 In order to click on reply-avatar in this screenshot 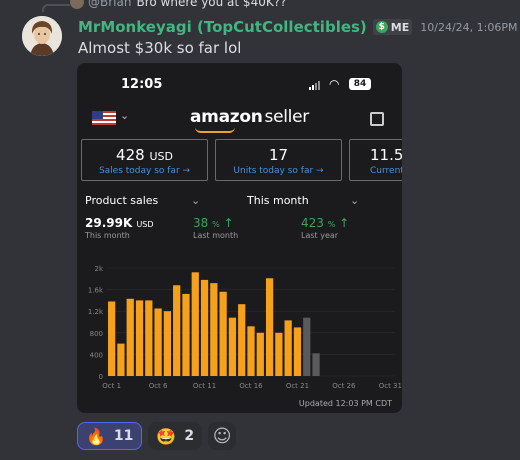, I will do `click(77, 4)`.